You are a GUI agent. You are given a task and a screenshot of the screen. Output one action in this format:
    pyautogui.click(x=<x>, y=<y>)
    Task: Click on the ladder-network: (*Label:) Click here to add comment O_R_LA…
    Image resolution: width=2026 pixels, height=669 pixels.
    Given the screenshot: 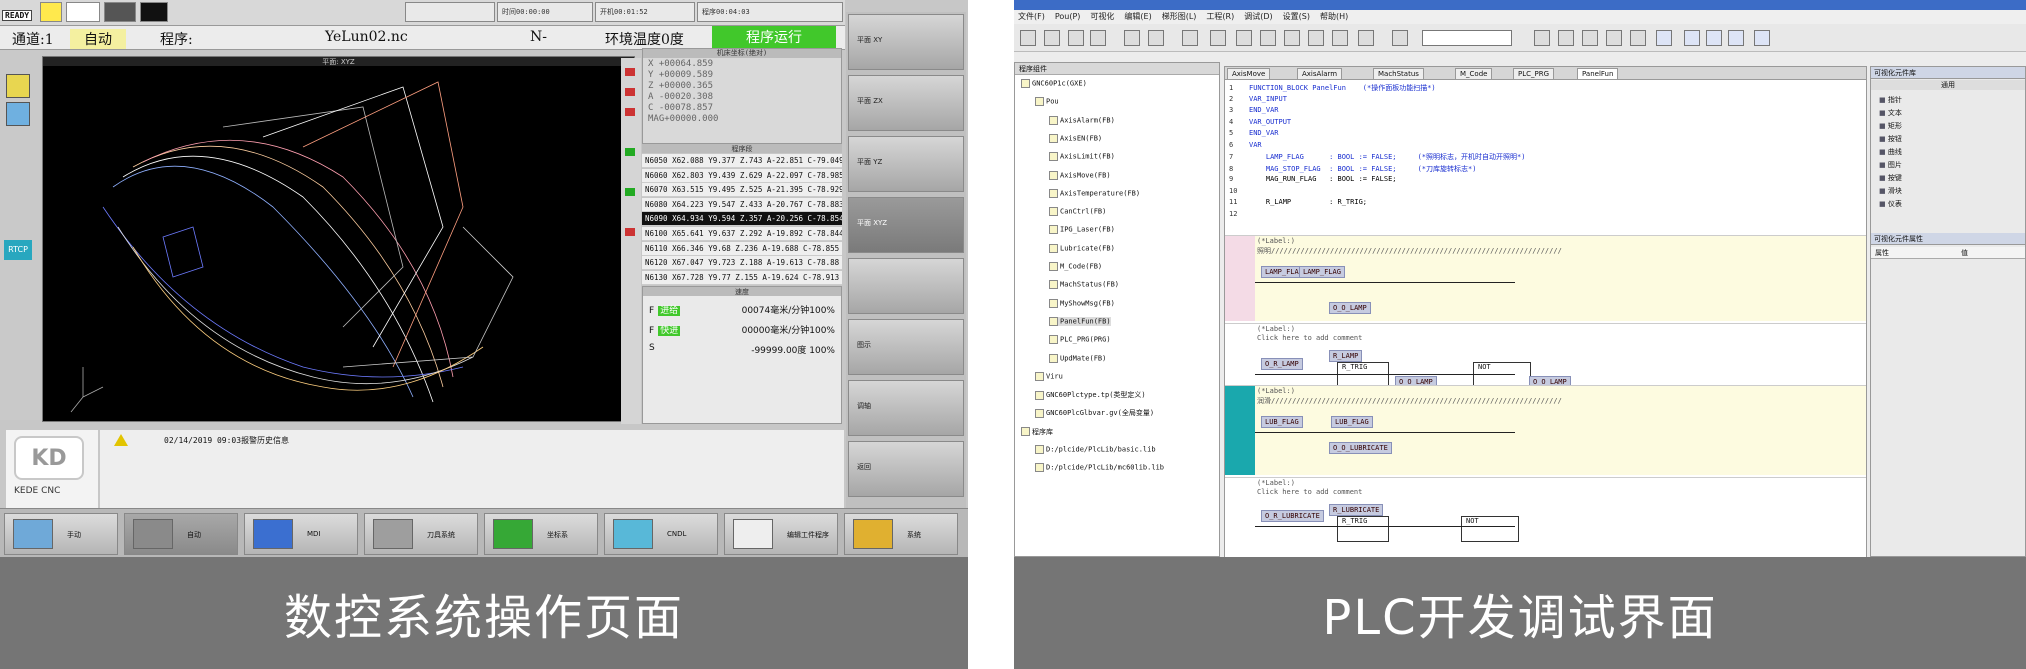 What is the action you would take?
    pyautogui.click(x=1545, y=355)
    